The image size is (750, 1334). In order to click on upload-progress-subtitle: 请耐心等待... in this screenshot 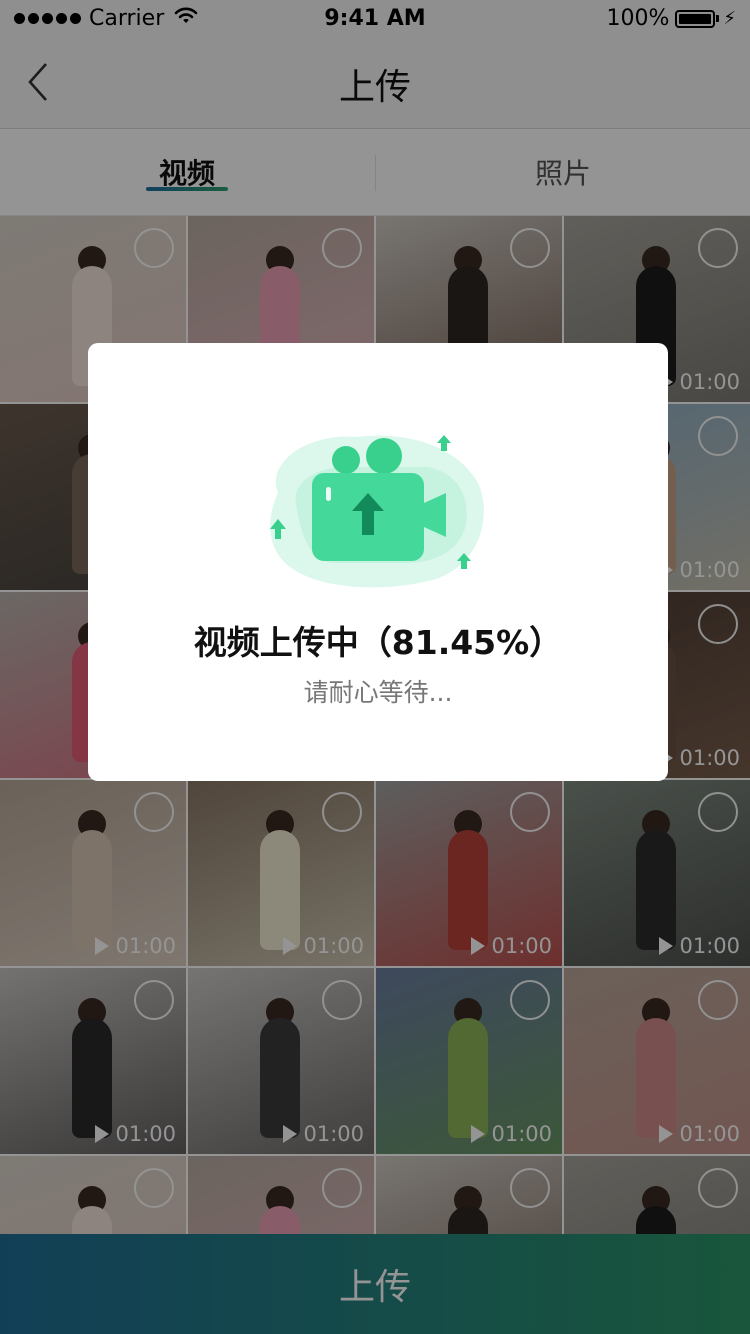, I will do `click(378, 692)`.